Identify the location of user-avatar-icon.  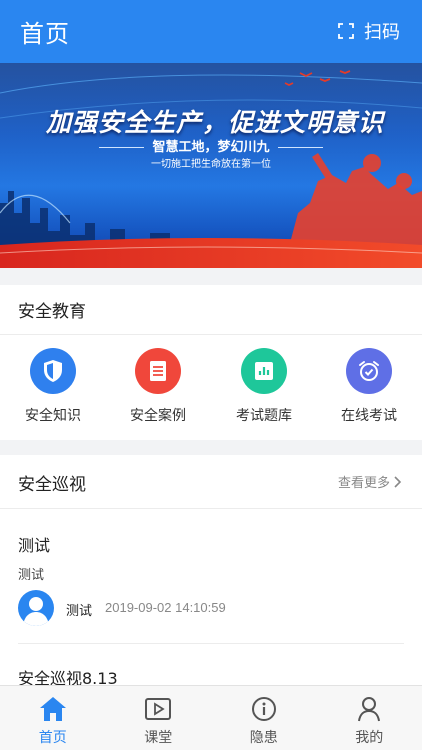
(36, 611).